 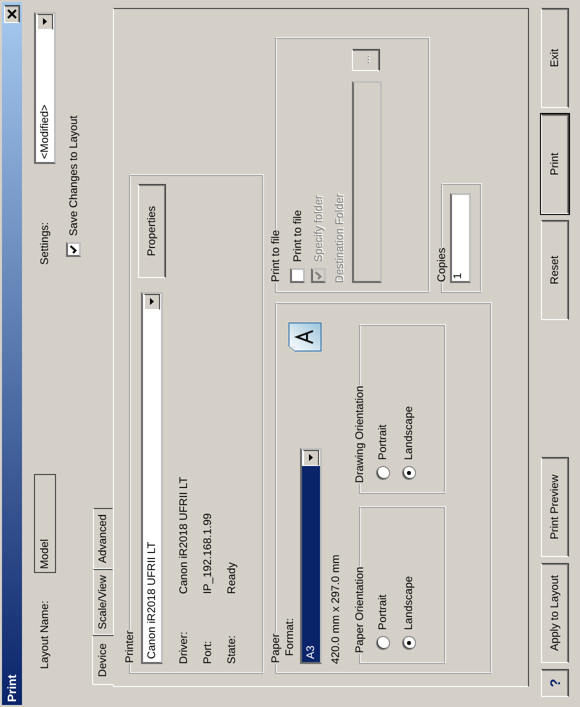 I want to click on save-changes-label: Save Changes to Layout, so click(x=74, y=176).